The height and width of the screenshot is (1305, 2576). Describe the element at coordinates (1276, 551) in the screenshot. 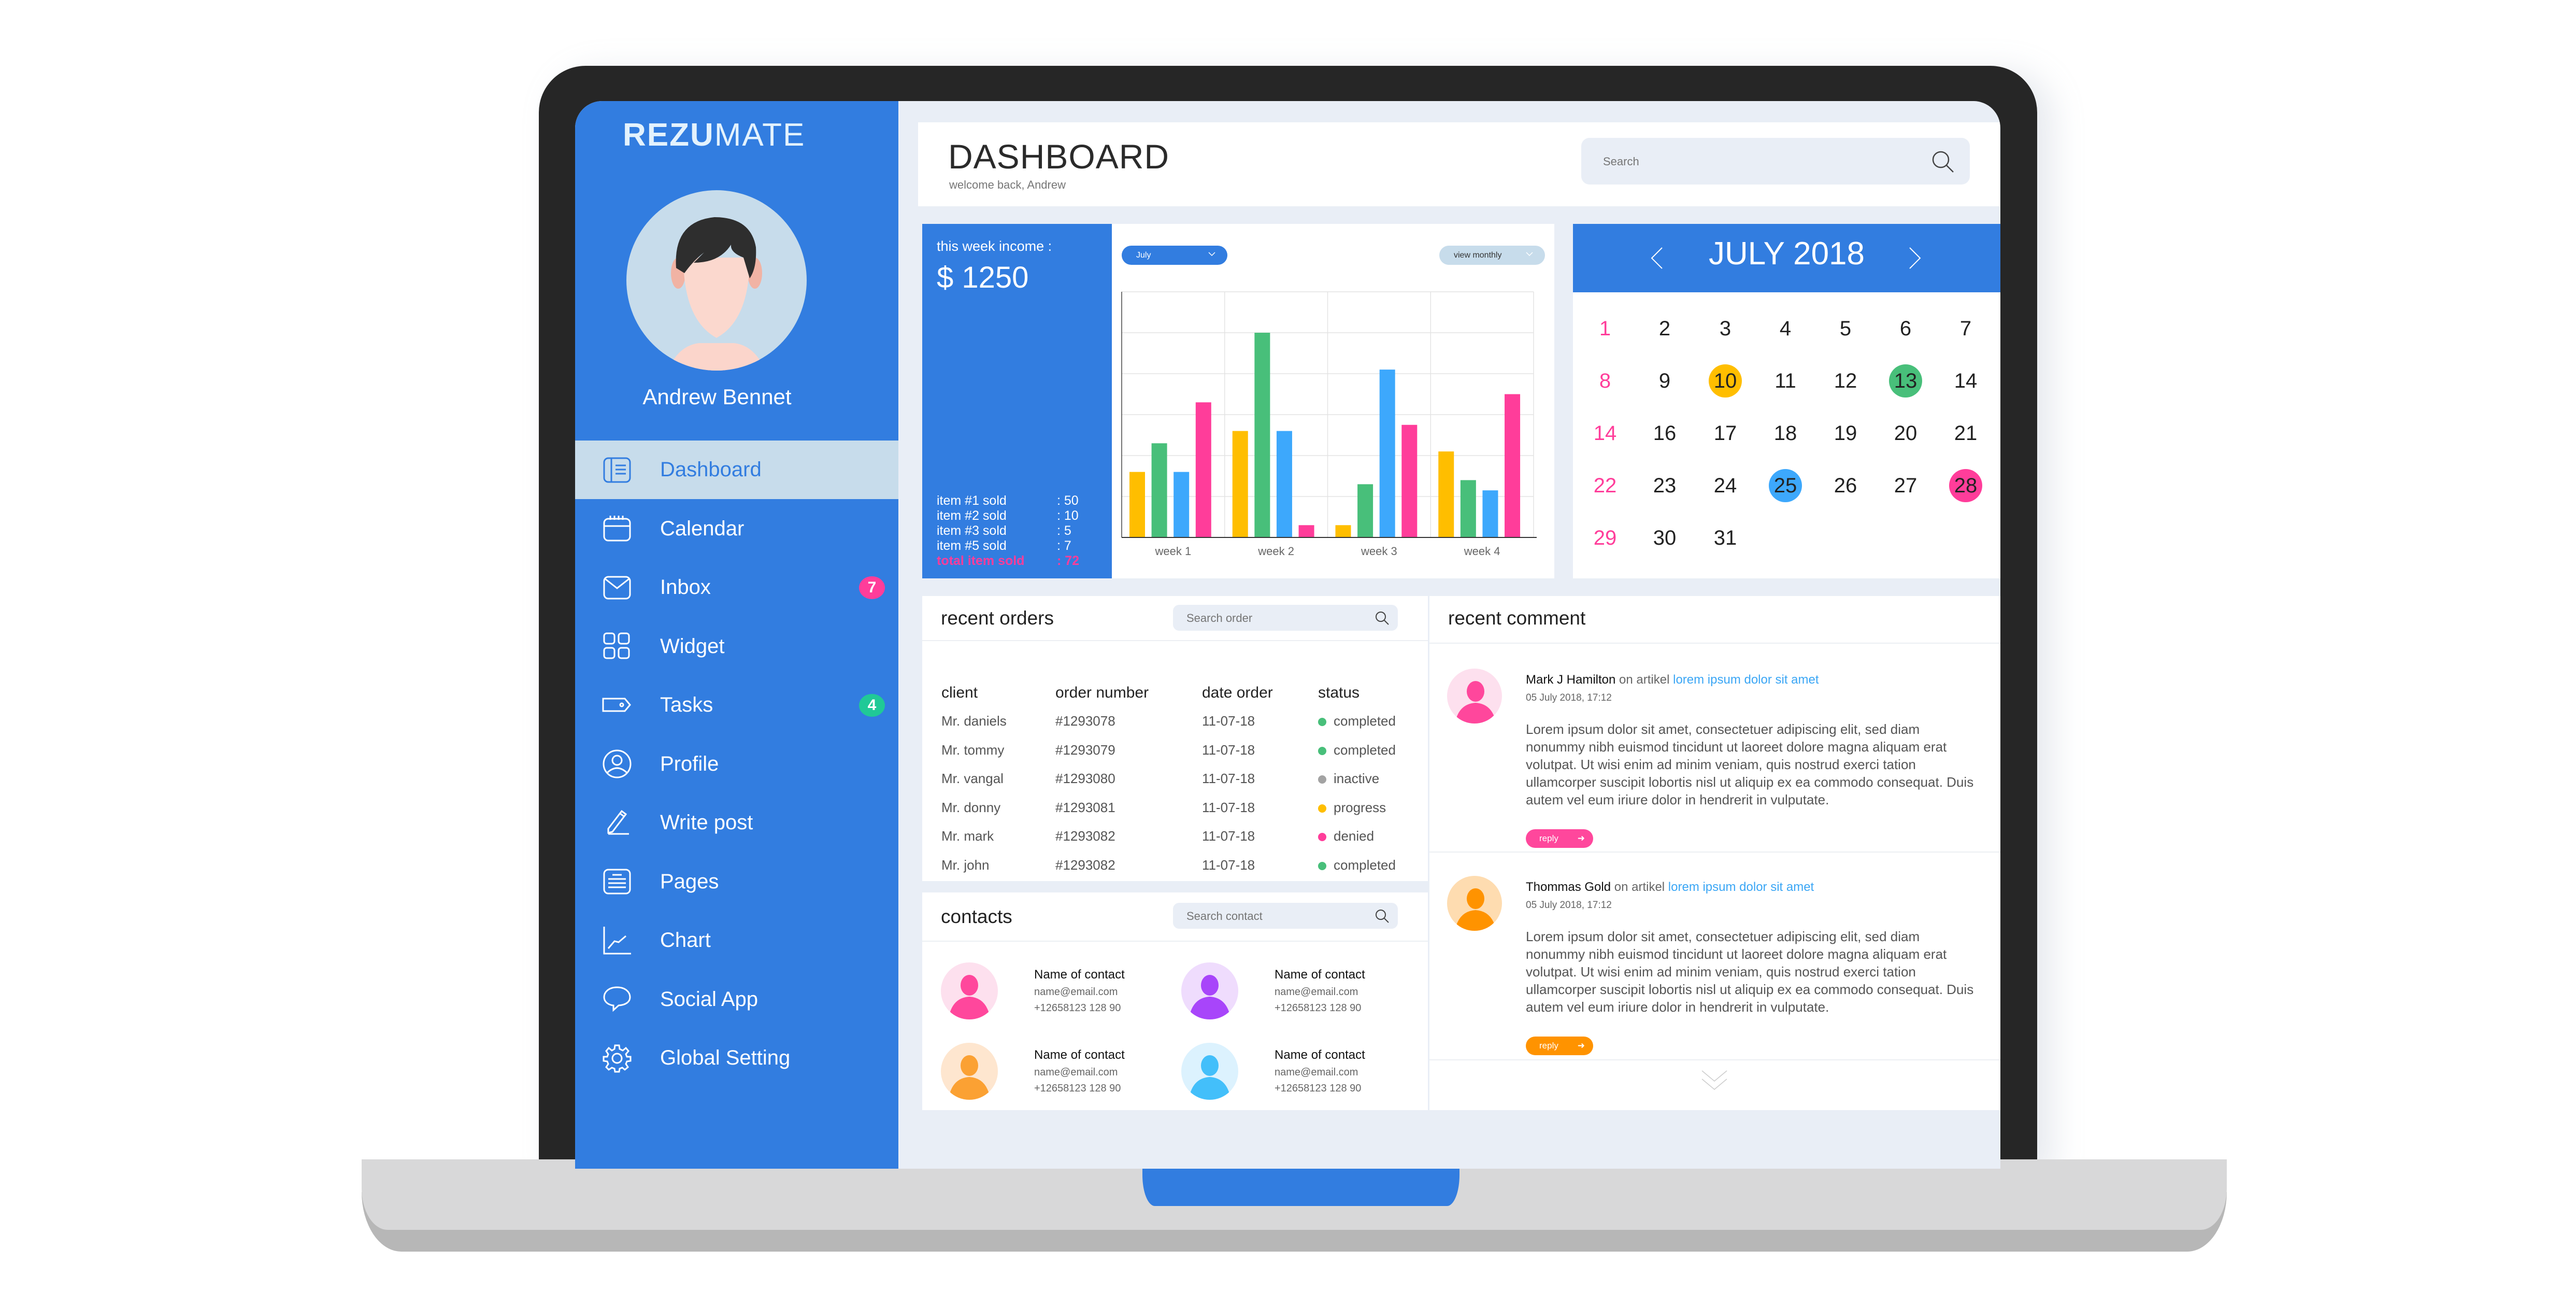

I see `x-tick-label: week 2` at that location.